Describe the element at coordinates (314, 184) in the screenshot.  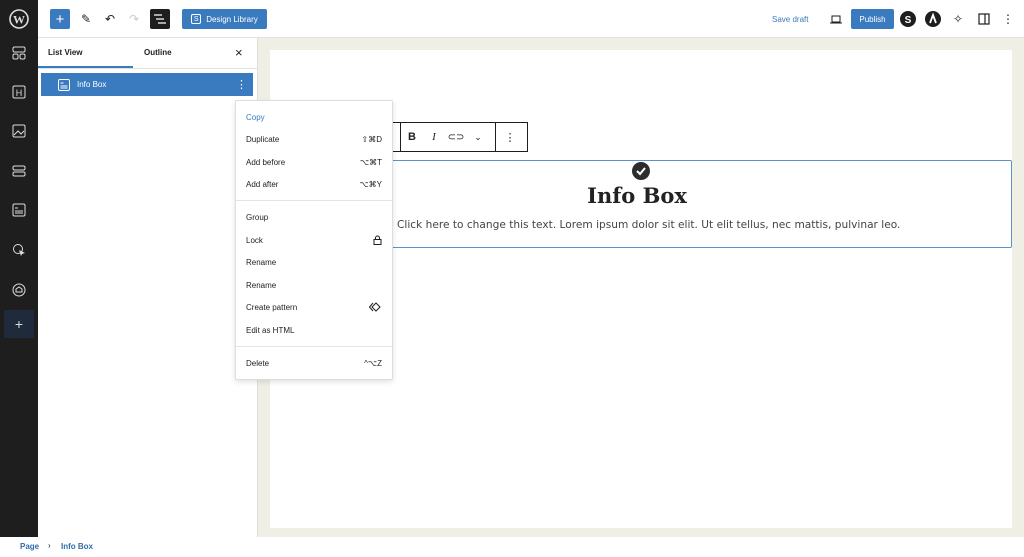
I see `menu-item-add-after: Add after ⌥⌘Y` at that location.